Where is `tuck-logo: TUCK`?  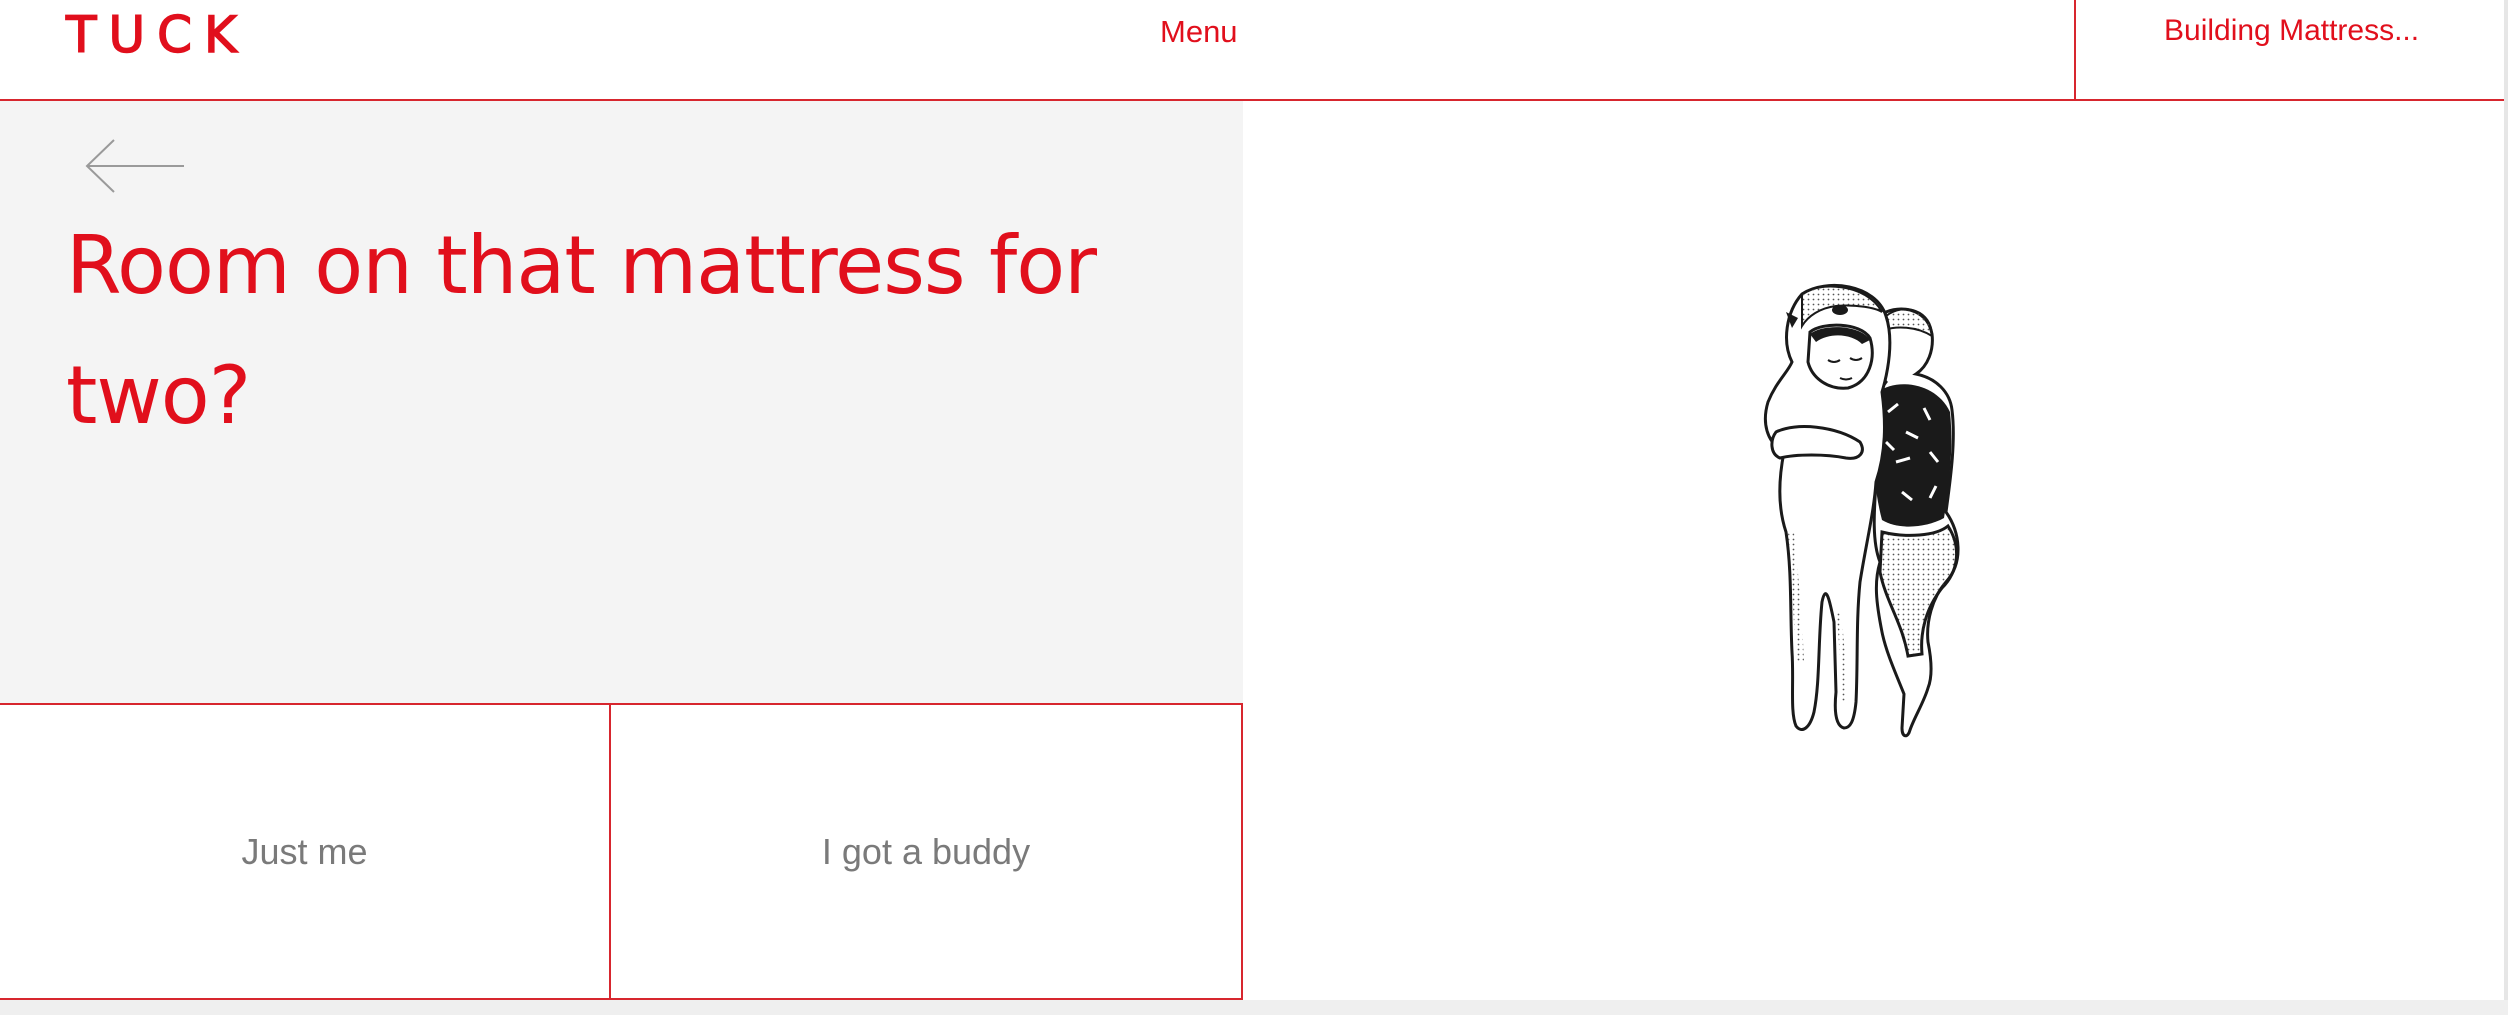 tuck-logo: TUCK is located at coordinates (157, 35).